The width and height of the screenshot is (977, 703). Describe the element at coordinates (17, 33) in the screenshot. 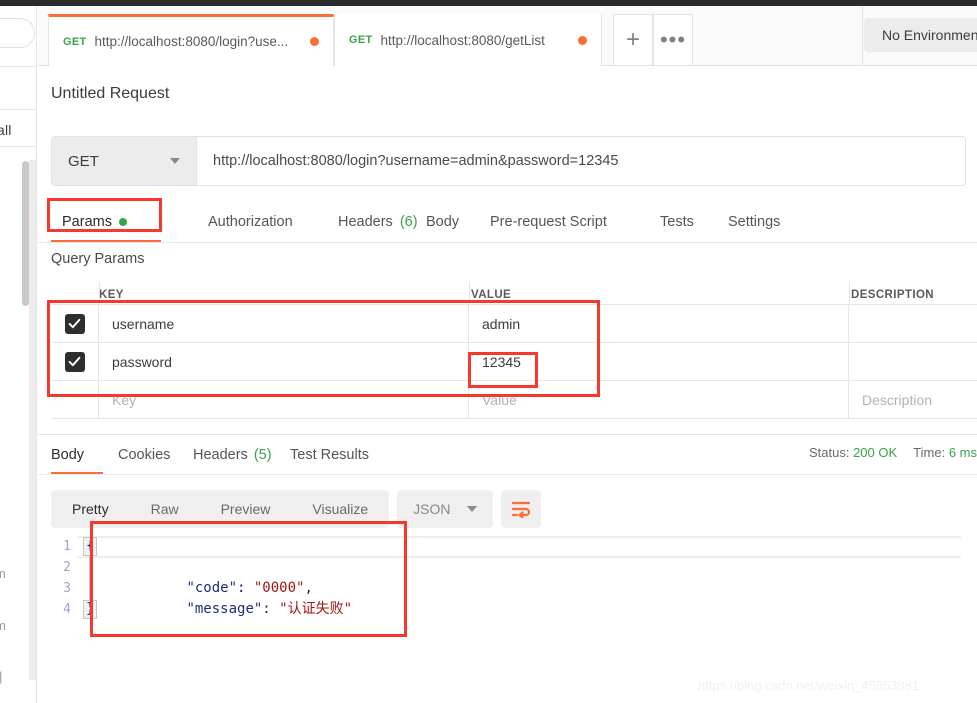

I see `sidebar-search-input` at that location.